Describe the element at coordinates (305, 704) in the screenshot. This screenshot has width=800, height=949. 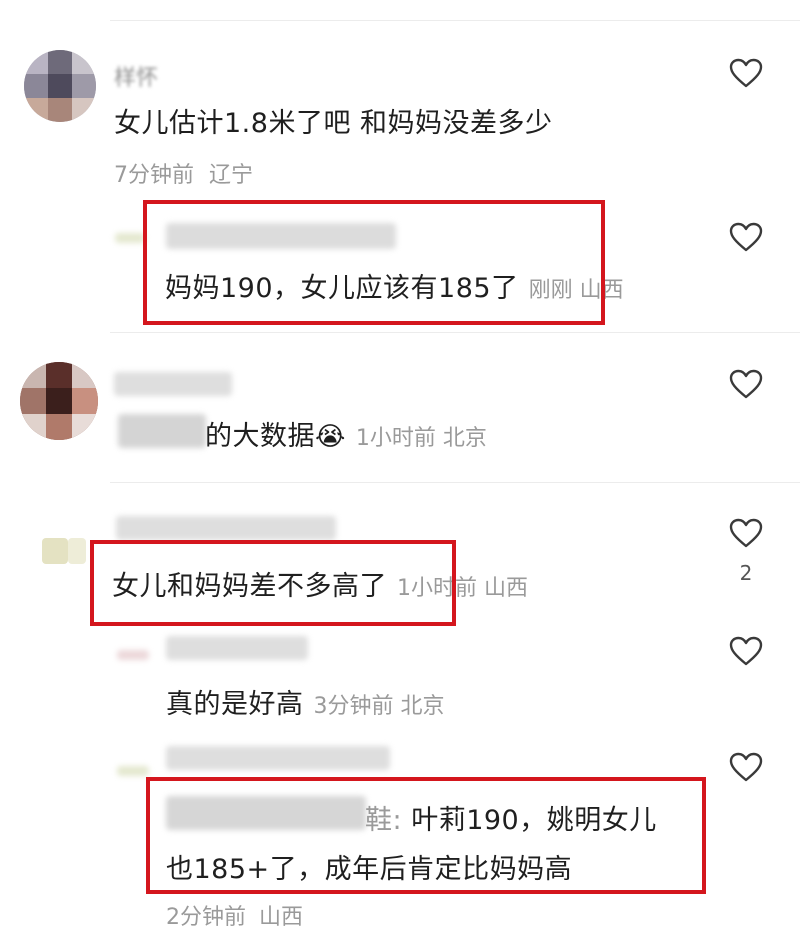
I see `reply-text: 真的是好高 3分钟前 北京` at that location.